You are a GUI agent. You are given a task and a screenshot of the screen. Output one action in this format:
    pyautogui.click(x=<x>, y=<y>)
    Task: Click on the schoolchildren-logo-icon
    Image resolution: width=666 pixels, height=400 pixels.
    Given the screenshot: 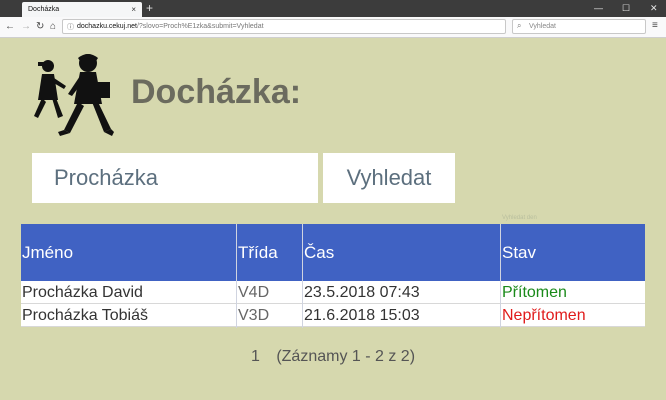 What is the action you would take?
    pyautogui.click(x=73, y=97)
    